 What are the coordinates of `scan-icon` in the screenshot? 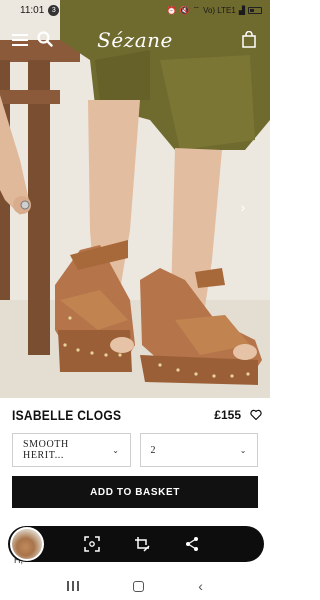 It's located at (92, 544).